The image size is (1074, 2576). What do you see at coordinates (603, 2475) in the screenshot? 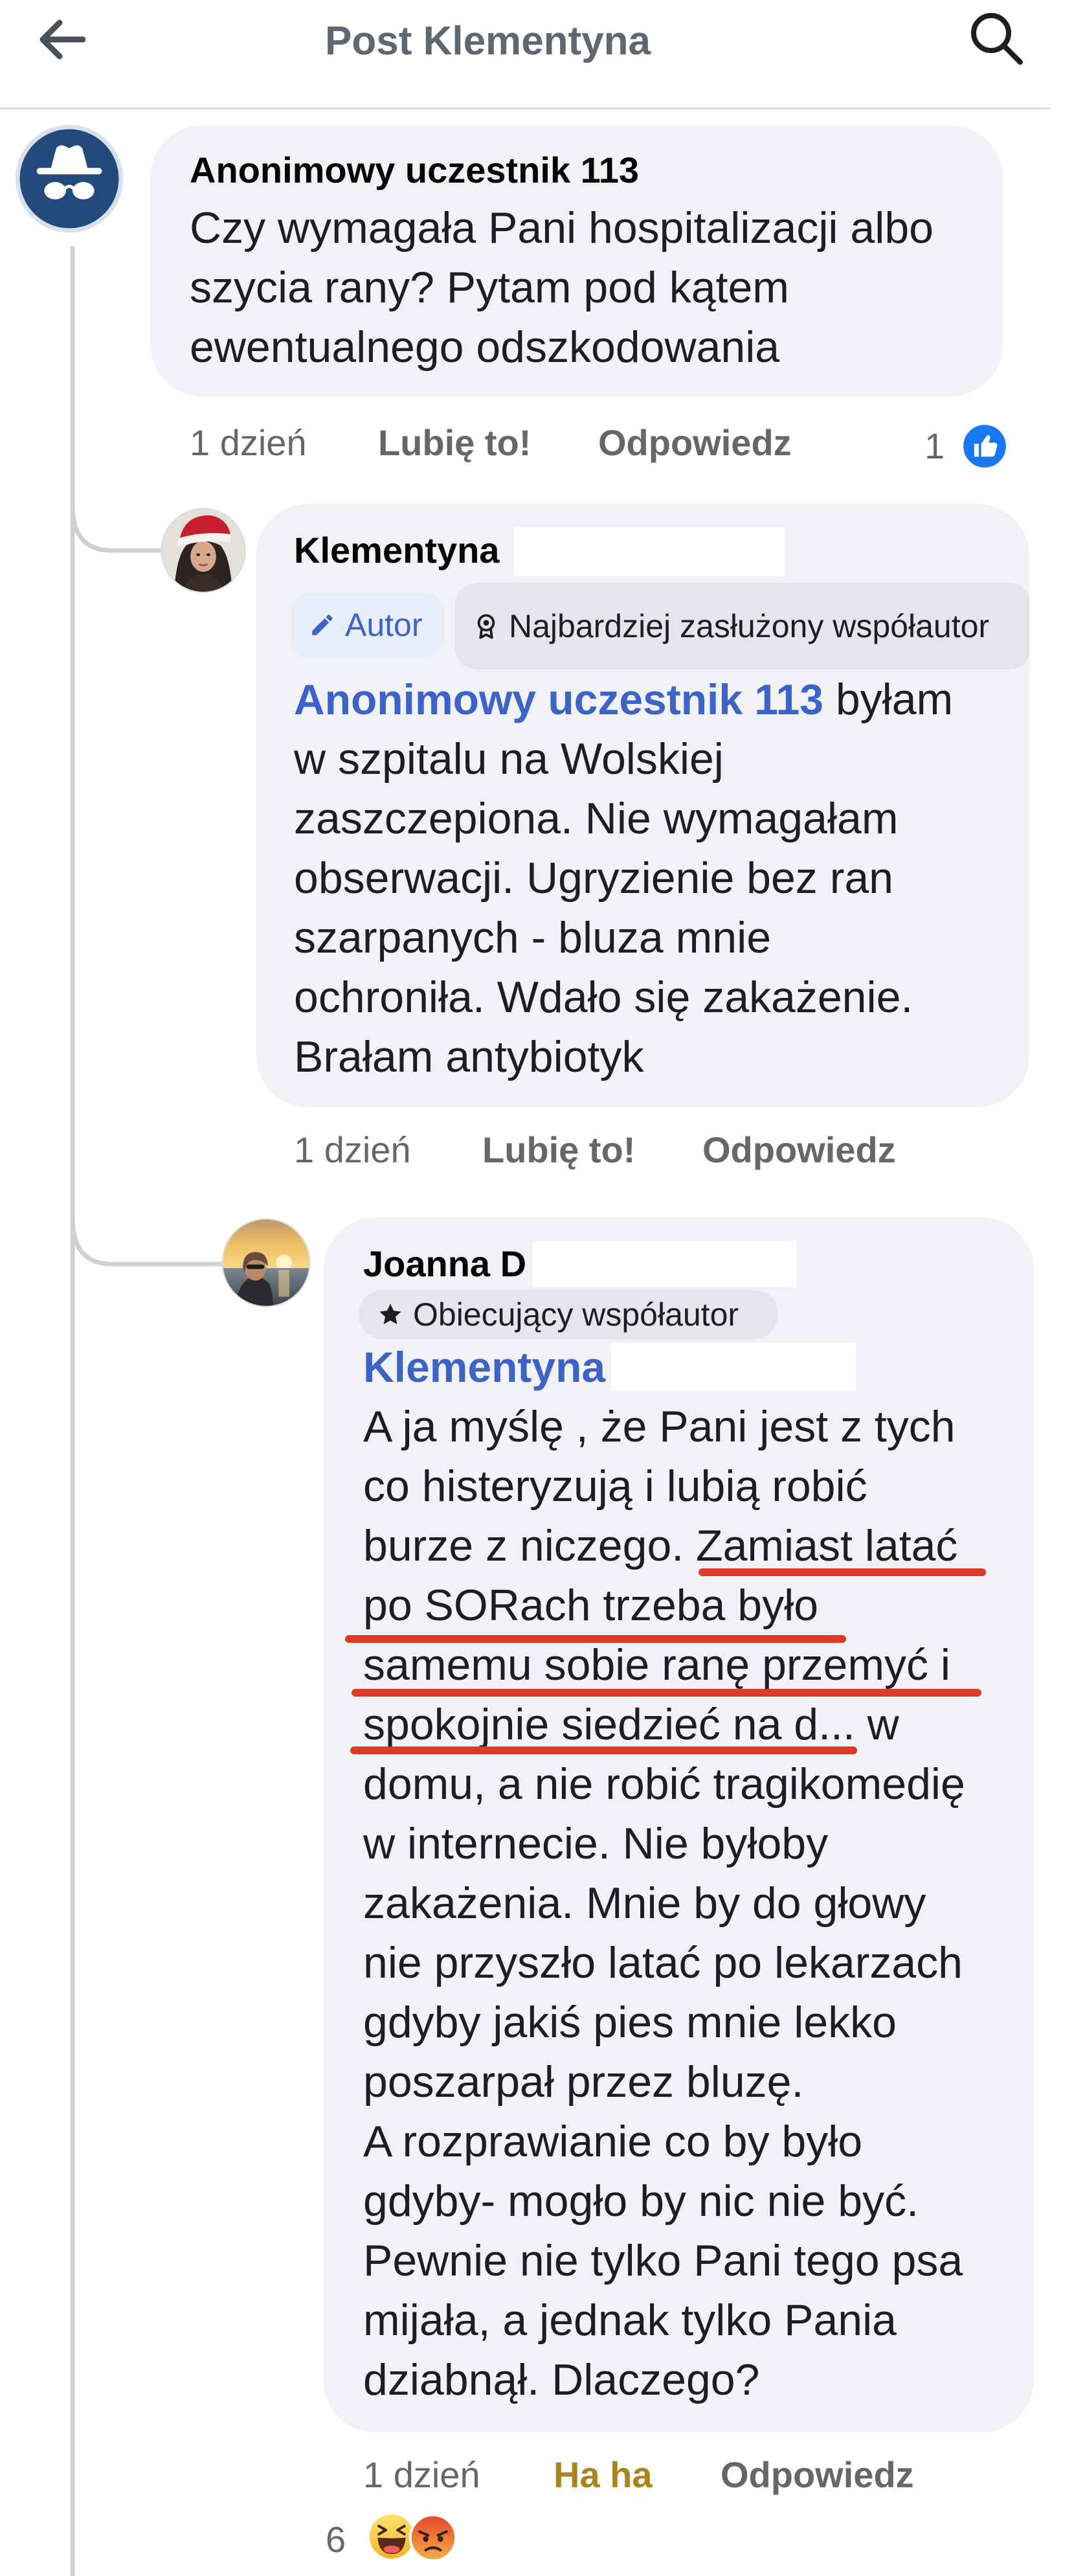
I see `haha-reaction-button: Ha ha` at bounding box center [603, 2475].